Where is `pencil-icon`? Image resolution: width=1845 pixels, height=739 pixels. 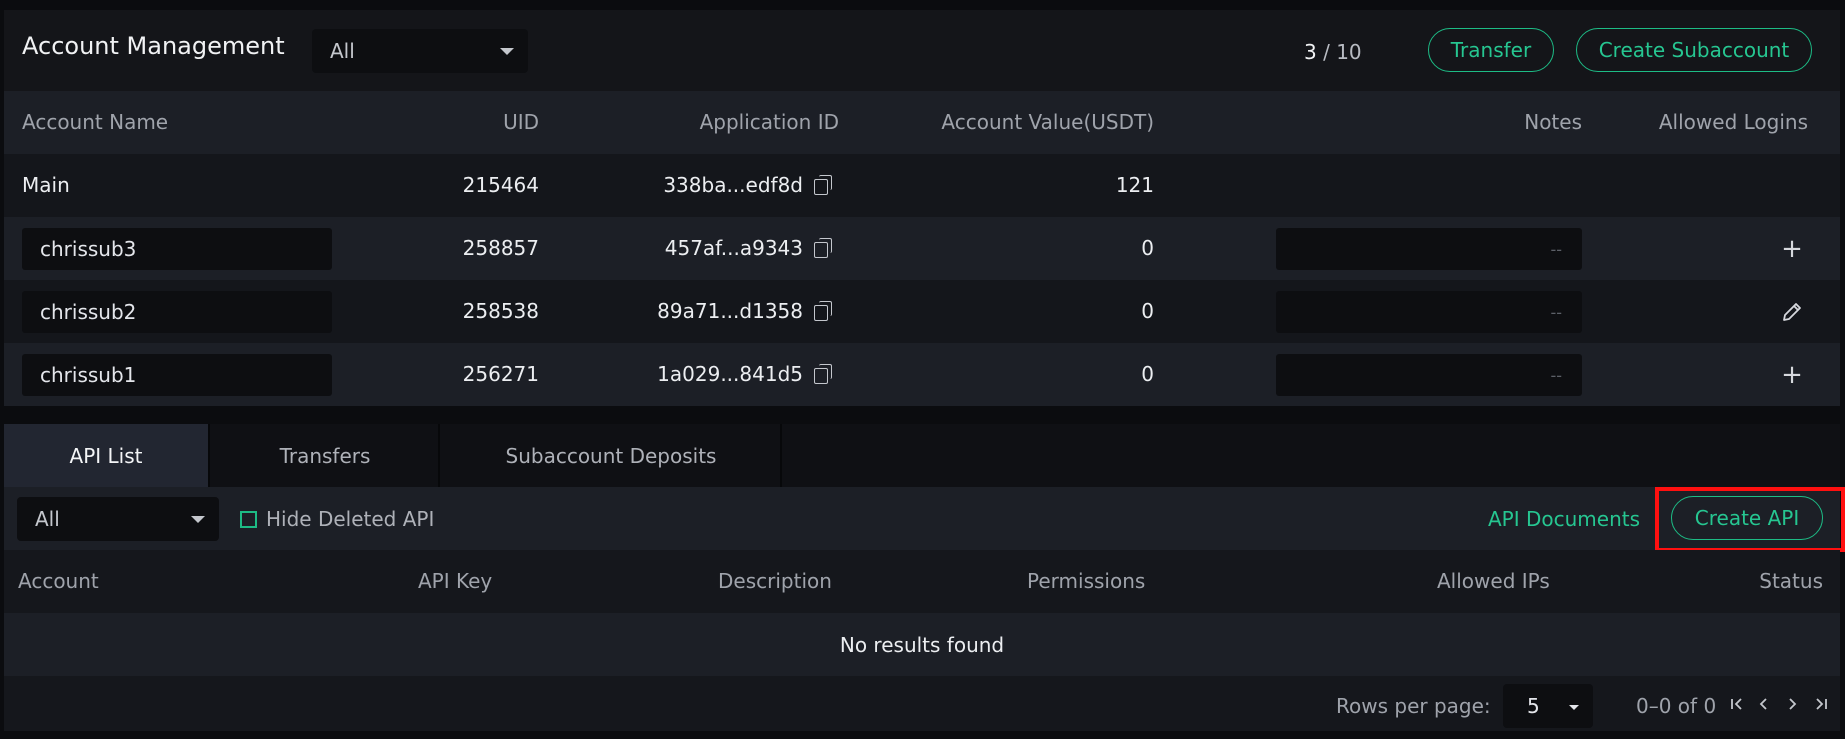 pencil-icon is located at coordinates (1792, 312).